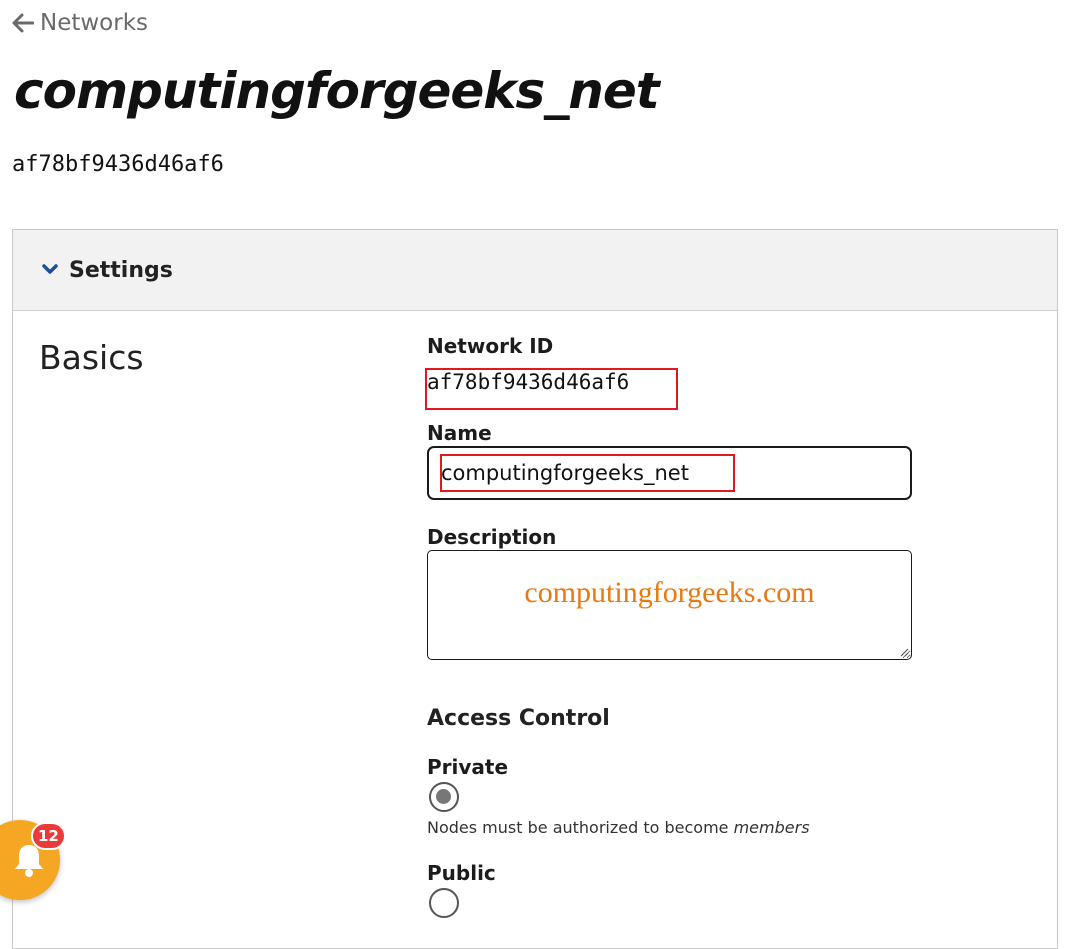 The height and width of the screenshot is (949, 1068). Describe the element at coordinates (490, 346) in the screenshot. I see `network-id-label: Network ID` at that location.